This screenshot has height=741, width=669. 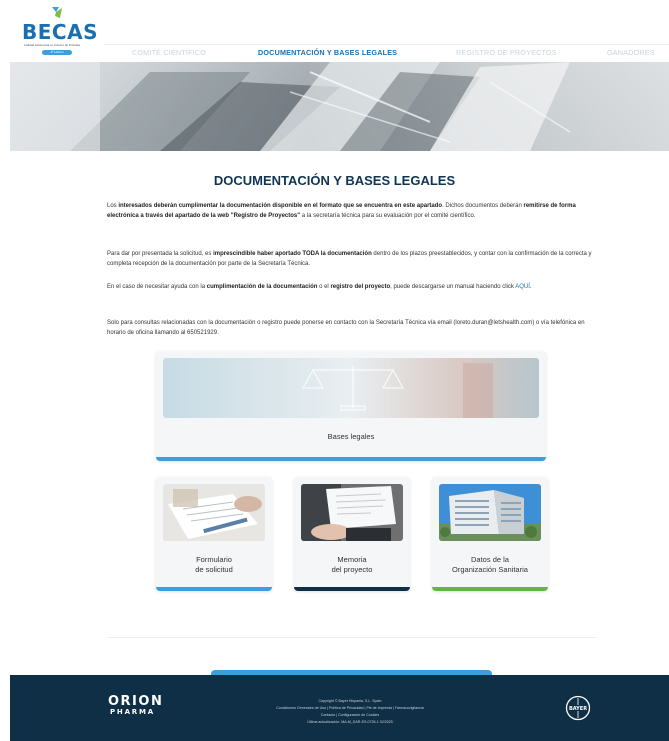 What do you see at coordinates (352, 589) in the screenshot?
I see `memoria-bar` at bounding box center [352, 589].